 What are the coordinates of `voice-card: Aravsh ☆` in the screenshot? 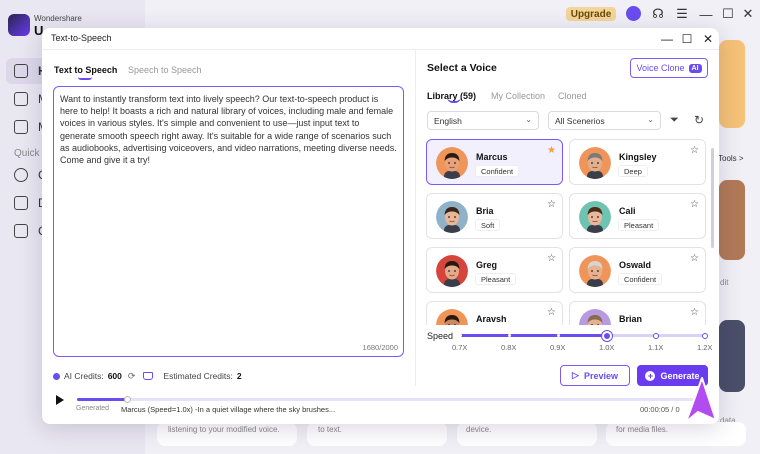 It's located at (494, 313).